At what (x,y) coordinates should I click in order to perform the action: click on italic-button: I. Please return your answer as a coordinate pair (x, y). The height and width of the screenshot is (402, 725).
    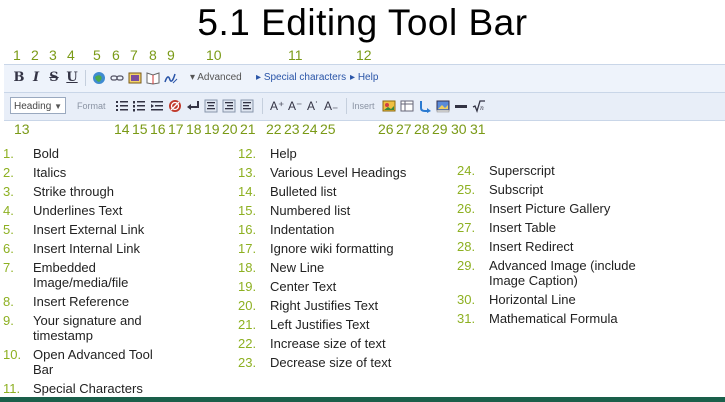
    Looking at the image, I should click on (36, 78).